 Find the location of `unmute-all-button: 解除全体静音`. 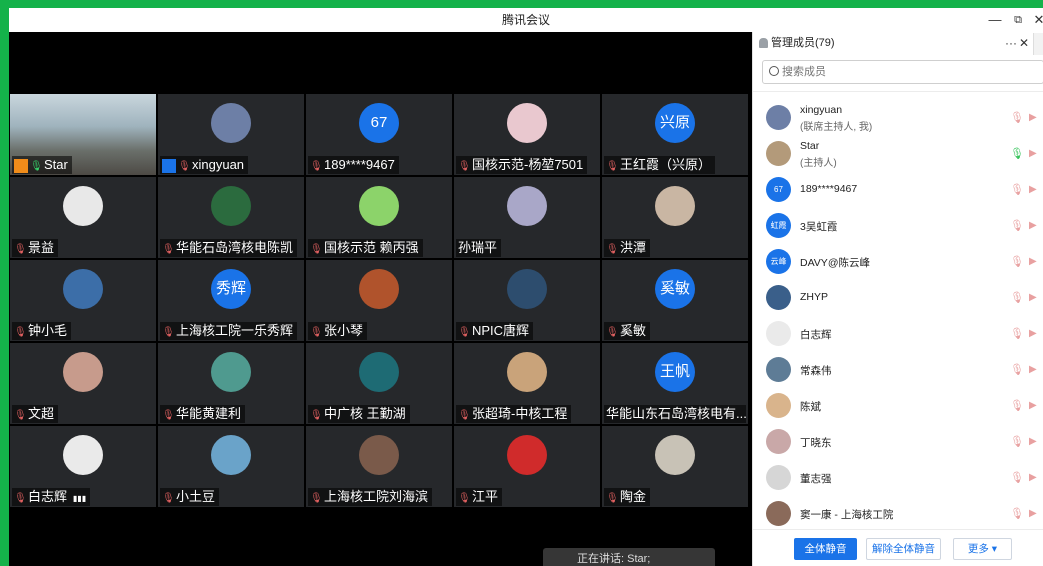

unmute-all-button: 解除全体静音 is located at coordinates (903, 549).